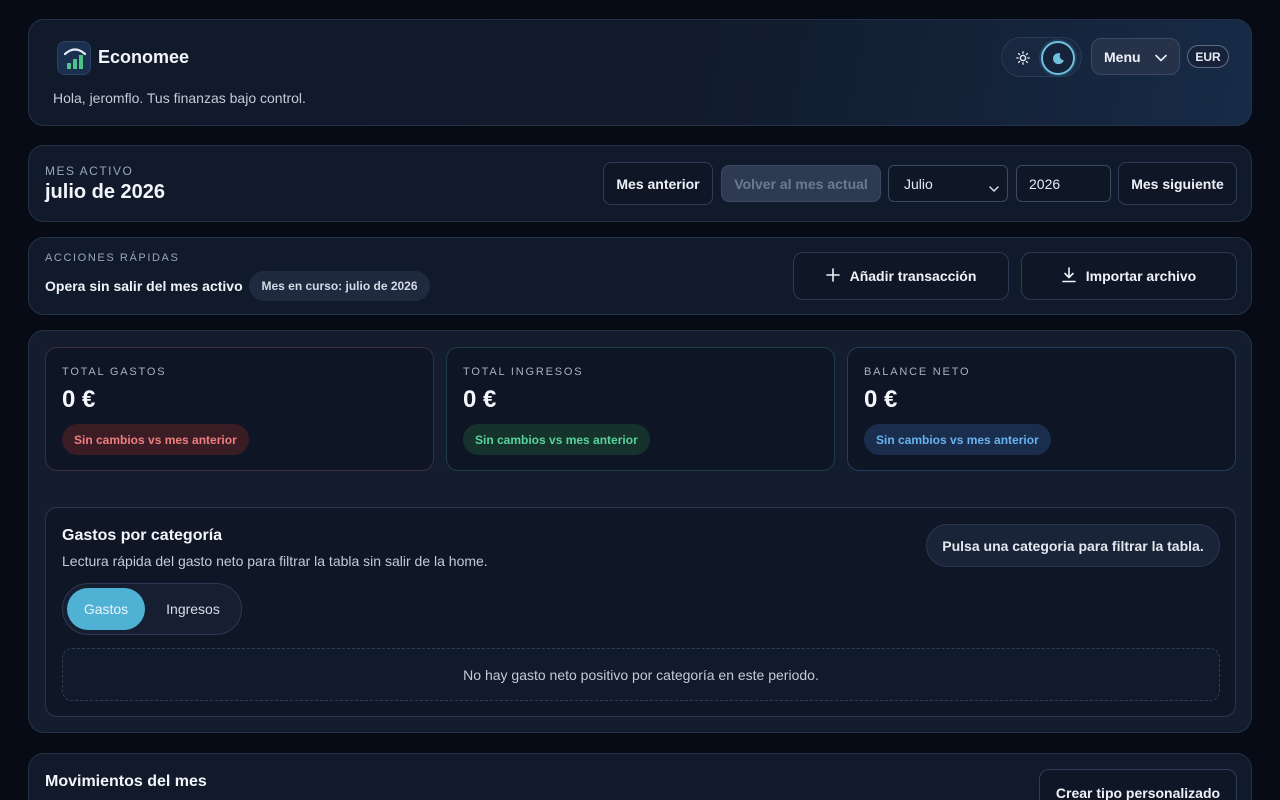 This screenshot has width=1280, height=800. What do you see at coordinates (1177, 183) in the screenshot?
I see `next-month-button: Mes siguiente` at bounding box center [1177, 183].